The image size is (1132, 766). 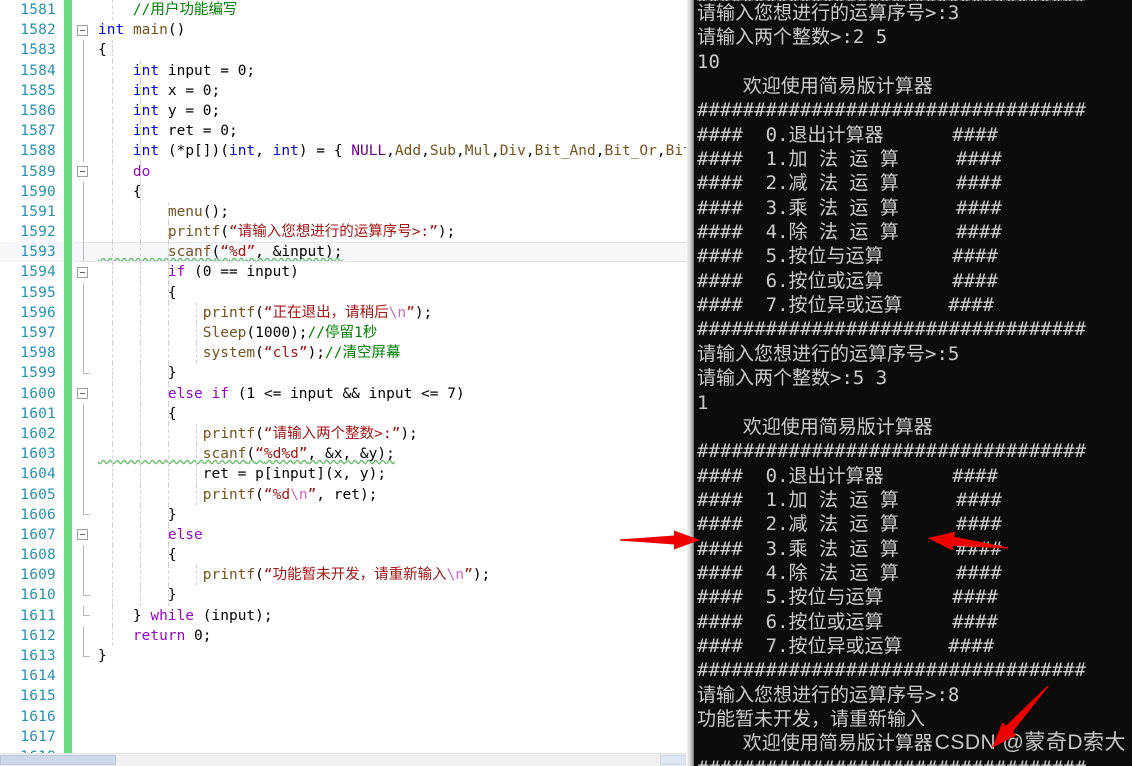 What do you see at coordinates (168, 131) in the screenshot?
I see `code-text: int ret = 0;` at bounding box center [168, 131].